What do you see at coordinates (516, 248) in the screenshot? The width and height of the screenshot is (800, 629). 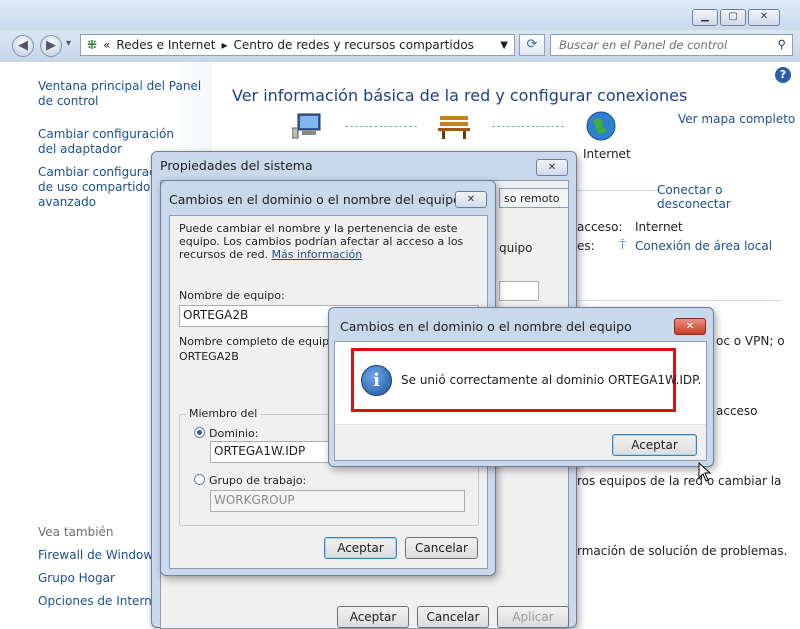 I see `partial-text: quipo` at bounding box center [516, 248].